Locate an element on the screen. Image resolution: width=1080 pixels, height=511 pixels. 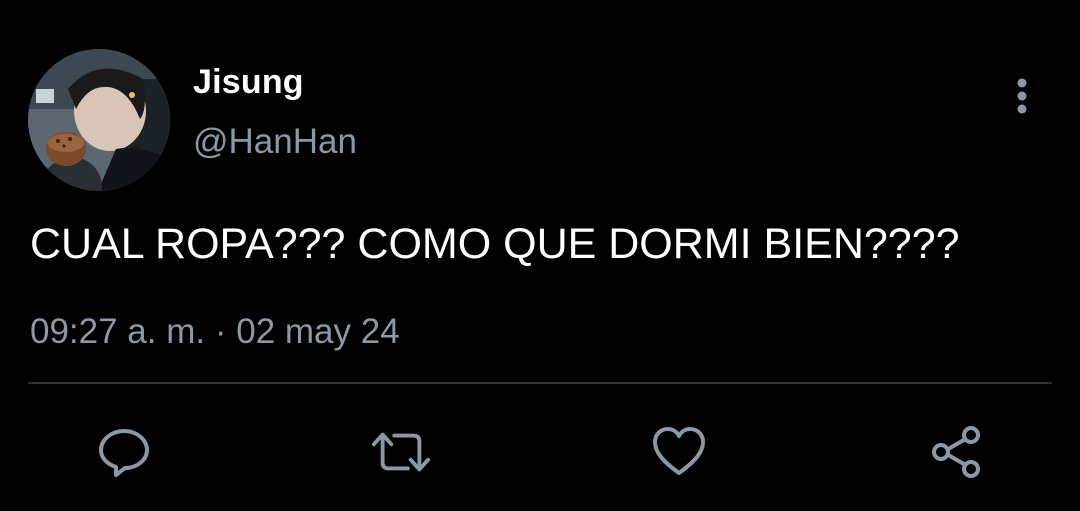
vertical-ellipsis-icon is located at coordinates (1022, 96).